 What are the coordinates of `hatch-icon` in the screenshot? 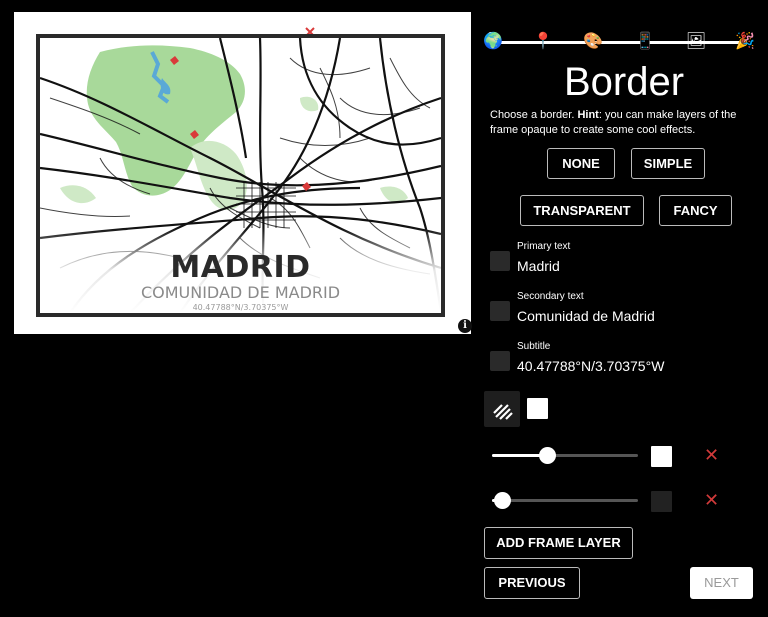 It's located at (503, 412).